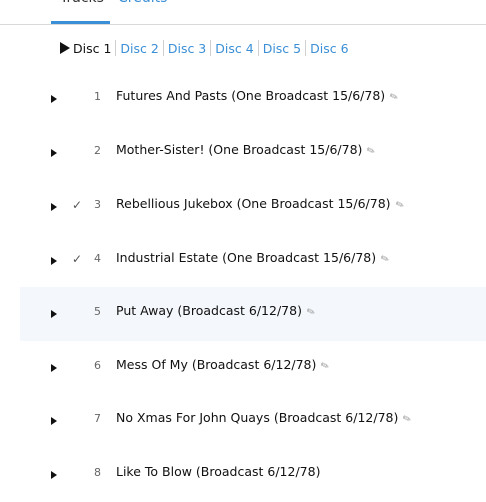 This screenshot has height=502, width=486. I want to click on track-row-hovered: 5 Put Away (Broadcast 6/12/78) ✎, so click(253, 314).